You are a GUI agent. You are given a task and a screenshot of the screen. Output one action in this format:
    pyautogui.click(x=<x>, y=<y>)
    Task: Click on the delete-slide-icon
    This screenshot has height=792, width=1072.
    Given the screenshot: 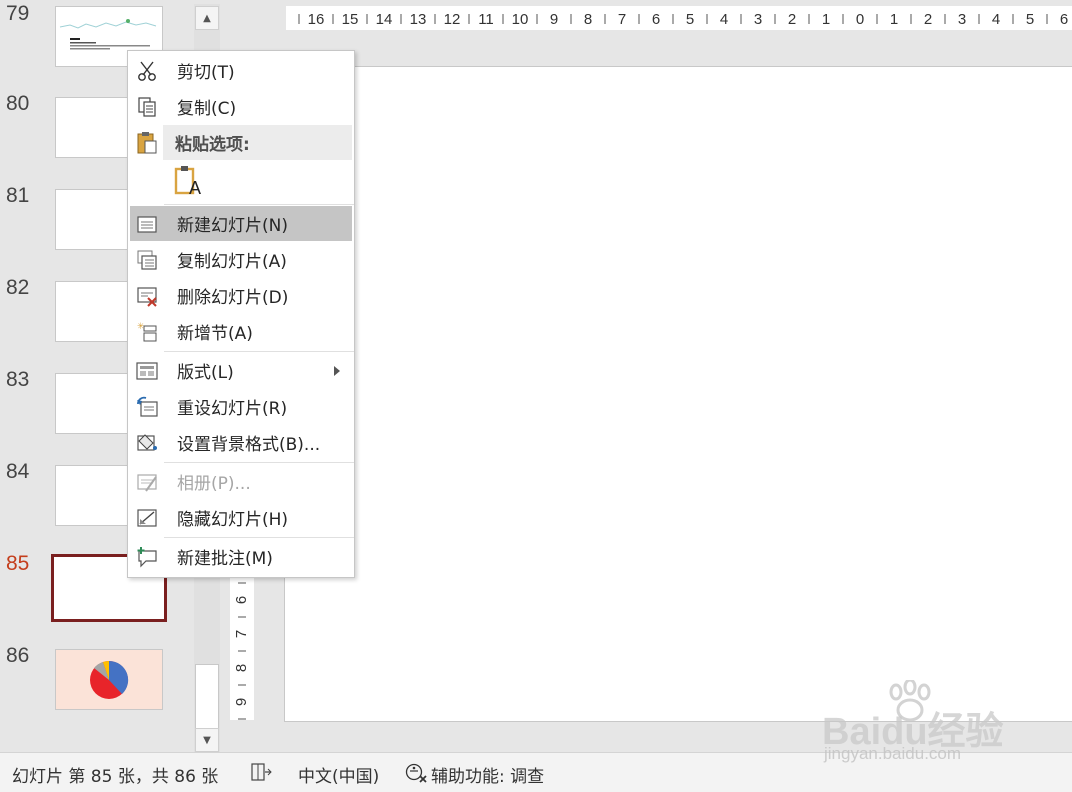 What is the action you would take?
    pyautogui.click(x=147, y=297)
    